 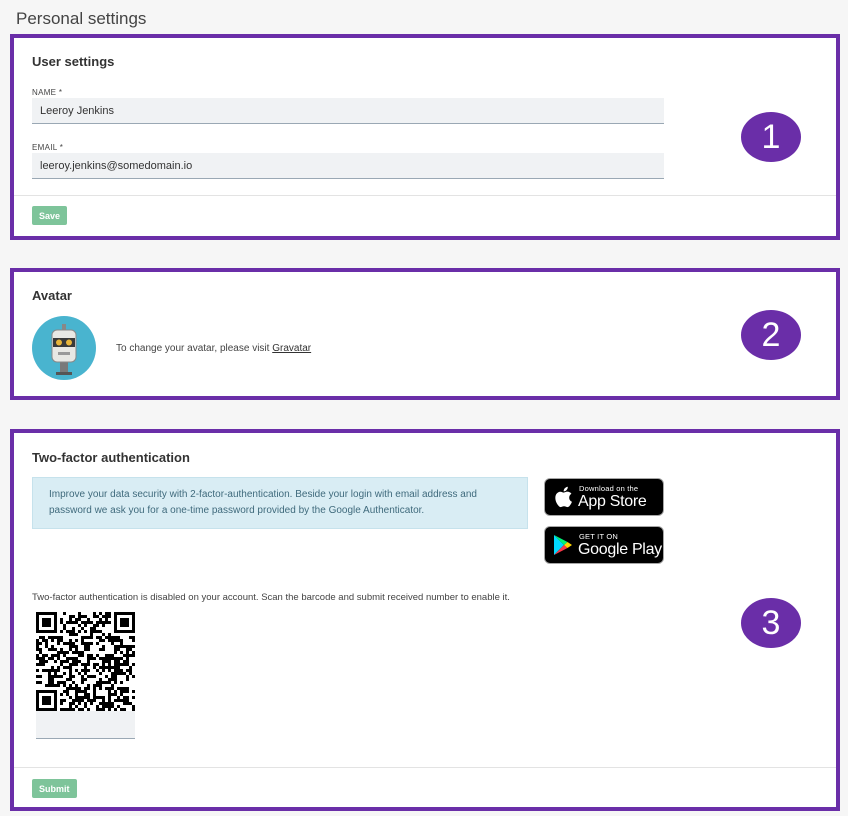 What do you see at coordinates (563, 497) in the screenshot?
I see `apple-icon` at bounding box center [563, 497].